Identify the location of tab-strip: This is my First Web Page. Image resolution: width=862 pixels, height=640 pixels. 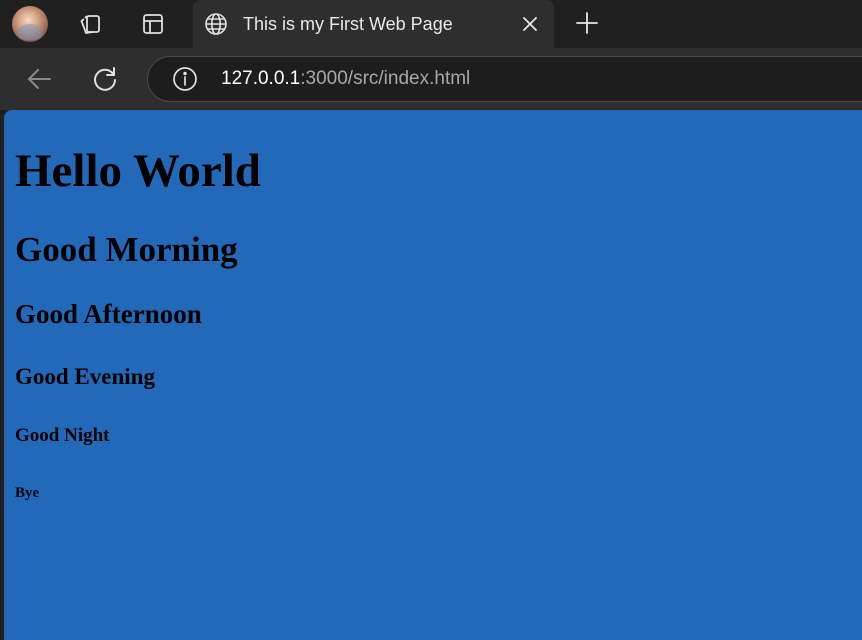
(431, 24).